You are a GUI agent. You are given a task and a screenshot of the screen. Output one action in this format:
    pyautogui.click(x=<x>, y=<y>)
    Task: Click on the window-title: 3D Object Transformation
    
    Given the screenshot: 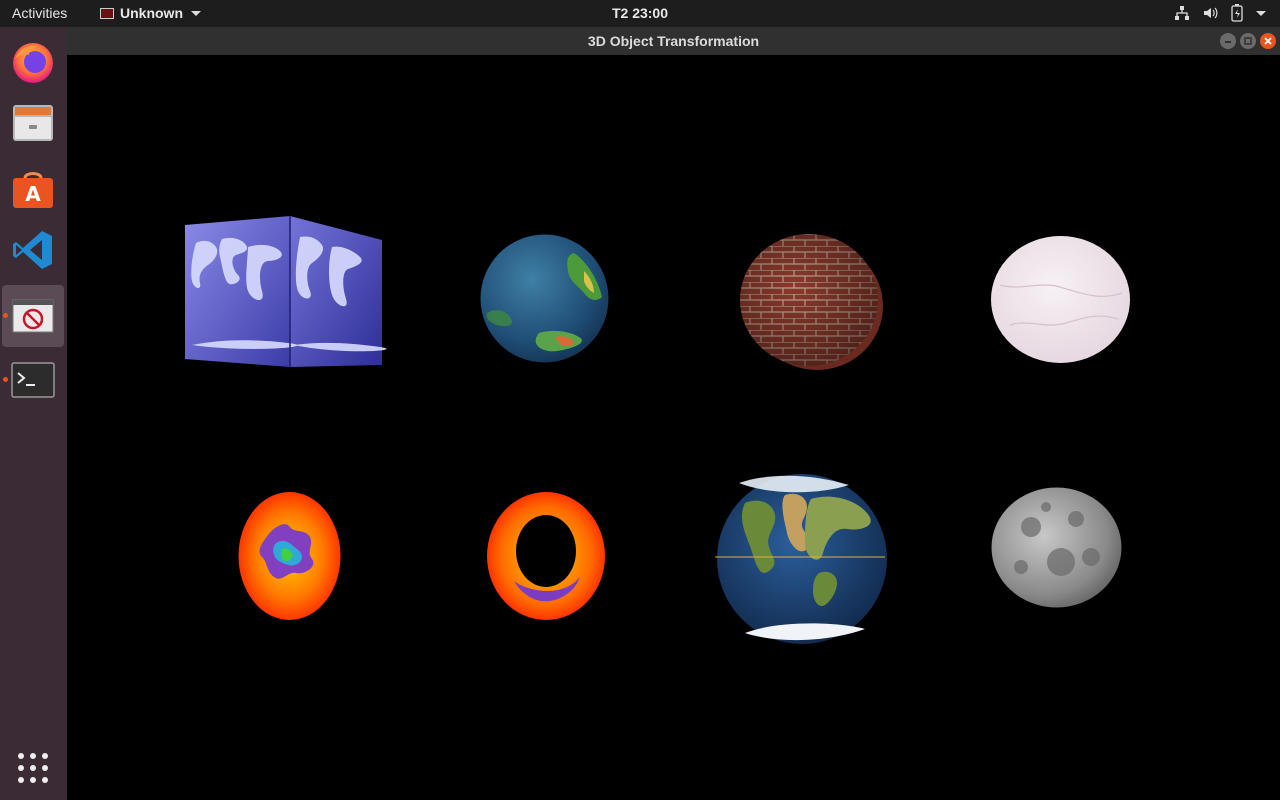 What is the action you would take?
    pyautogui.click(x=673, y=41)
    